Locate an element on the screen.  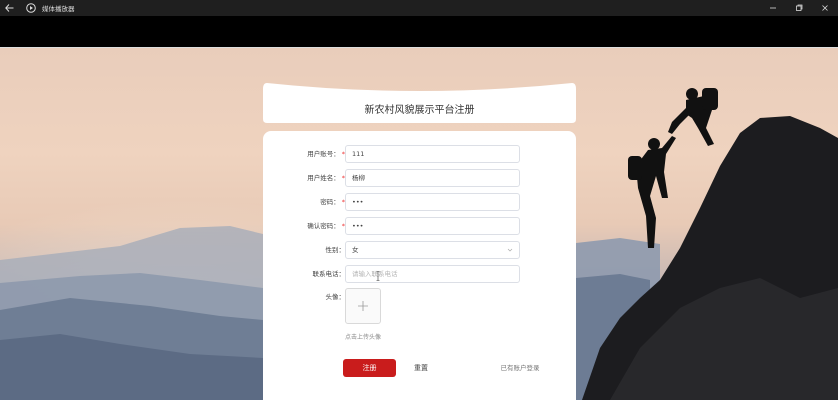
realname-label-text: 用户姓名： is located at coordinates (323, 178).